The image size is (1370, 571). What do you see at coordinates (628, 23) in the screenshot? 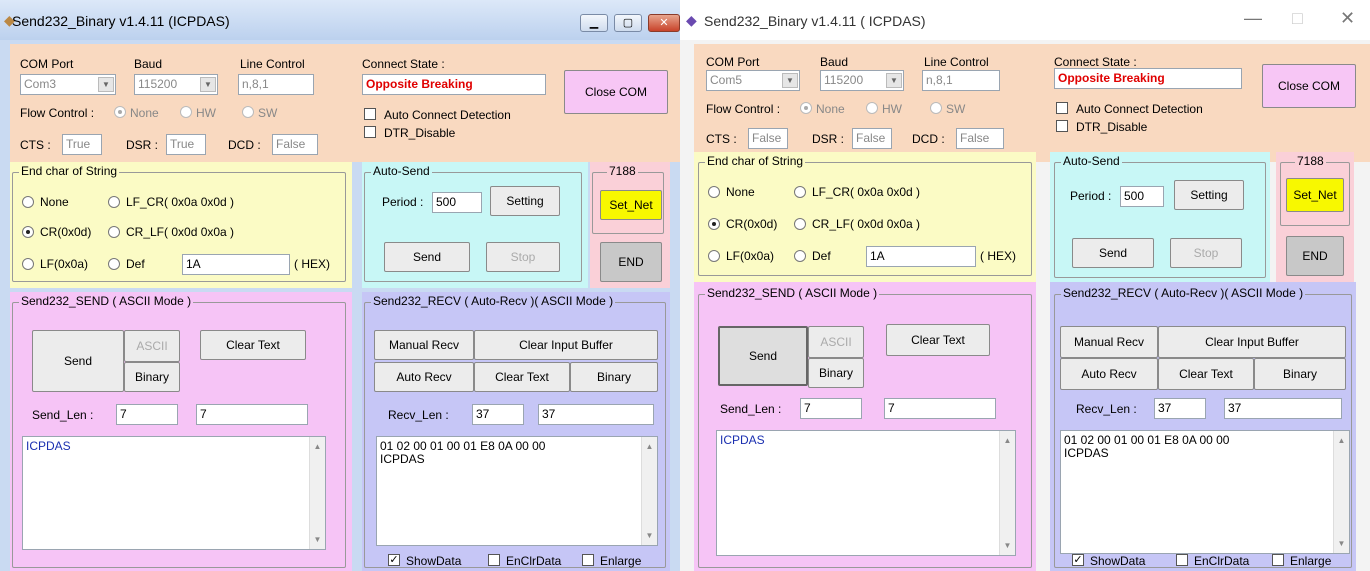
I see `maximize-icon: ▢` at bounding box center [628, 23].